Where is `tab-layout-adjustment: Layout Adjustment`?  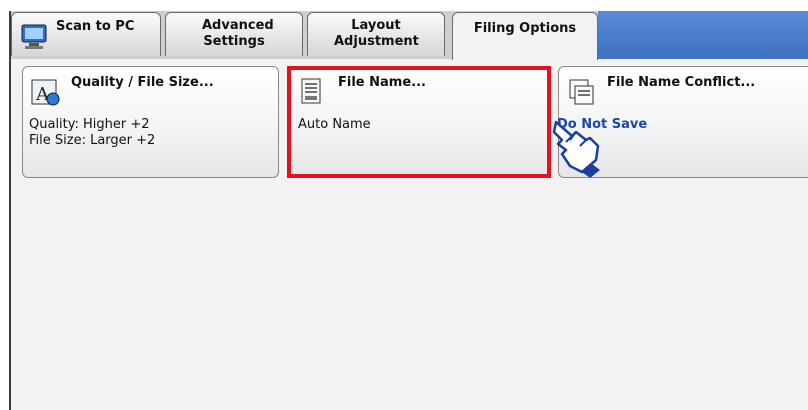
tab-layout-adjustment: Layout Adjustment is located at coordinates (376, 34).